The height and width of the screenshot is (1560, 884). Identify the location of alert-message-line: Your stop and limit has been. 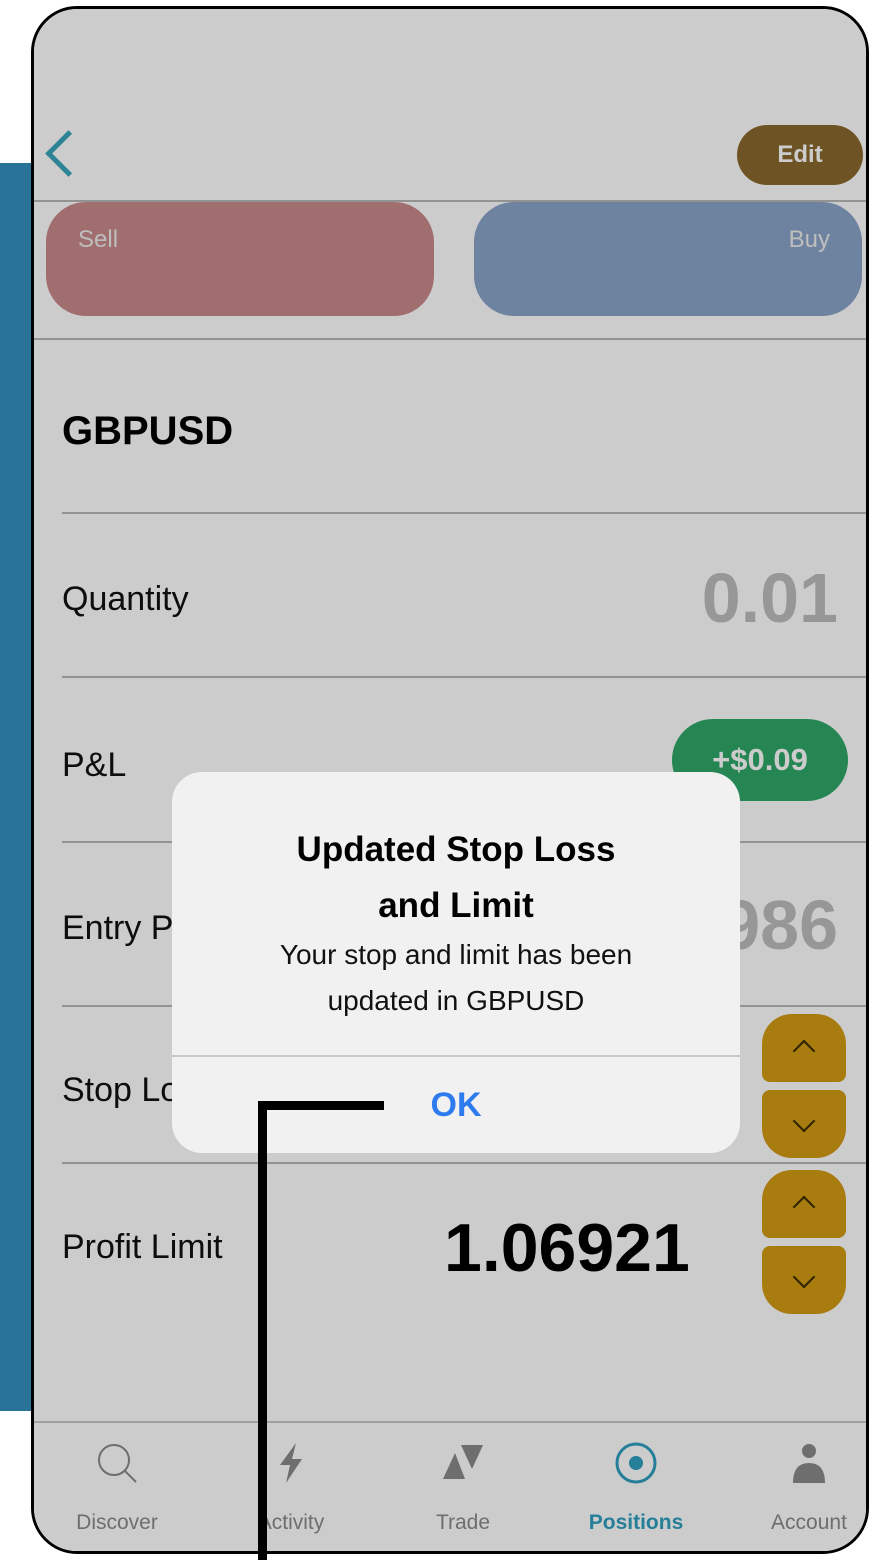
(456, 954).